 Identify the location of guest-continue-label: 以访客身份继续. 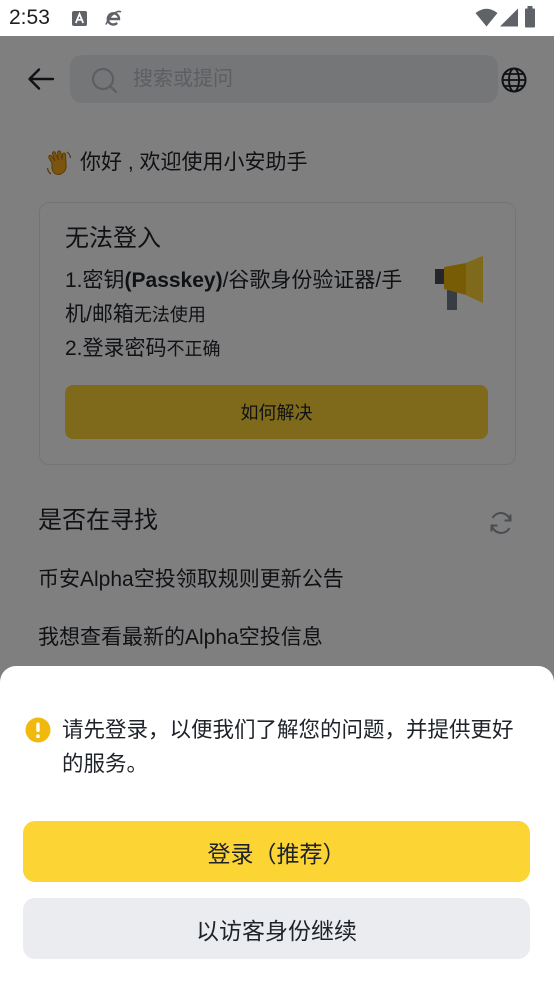
(276, 930).